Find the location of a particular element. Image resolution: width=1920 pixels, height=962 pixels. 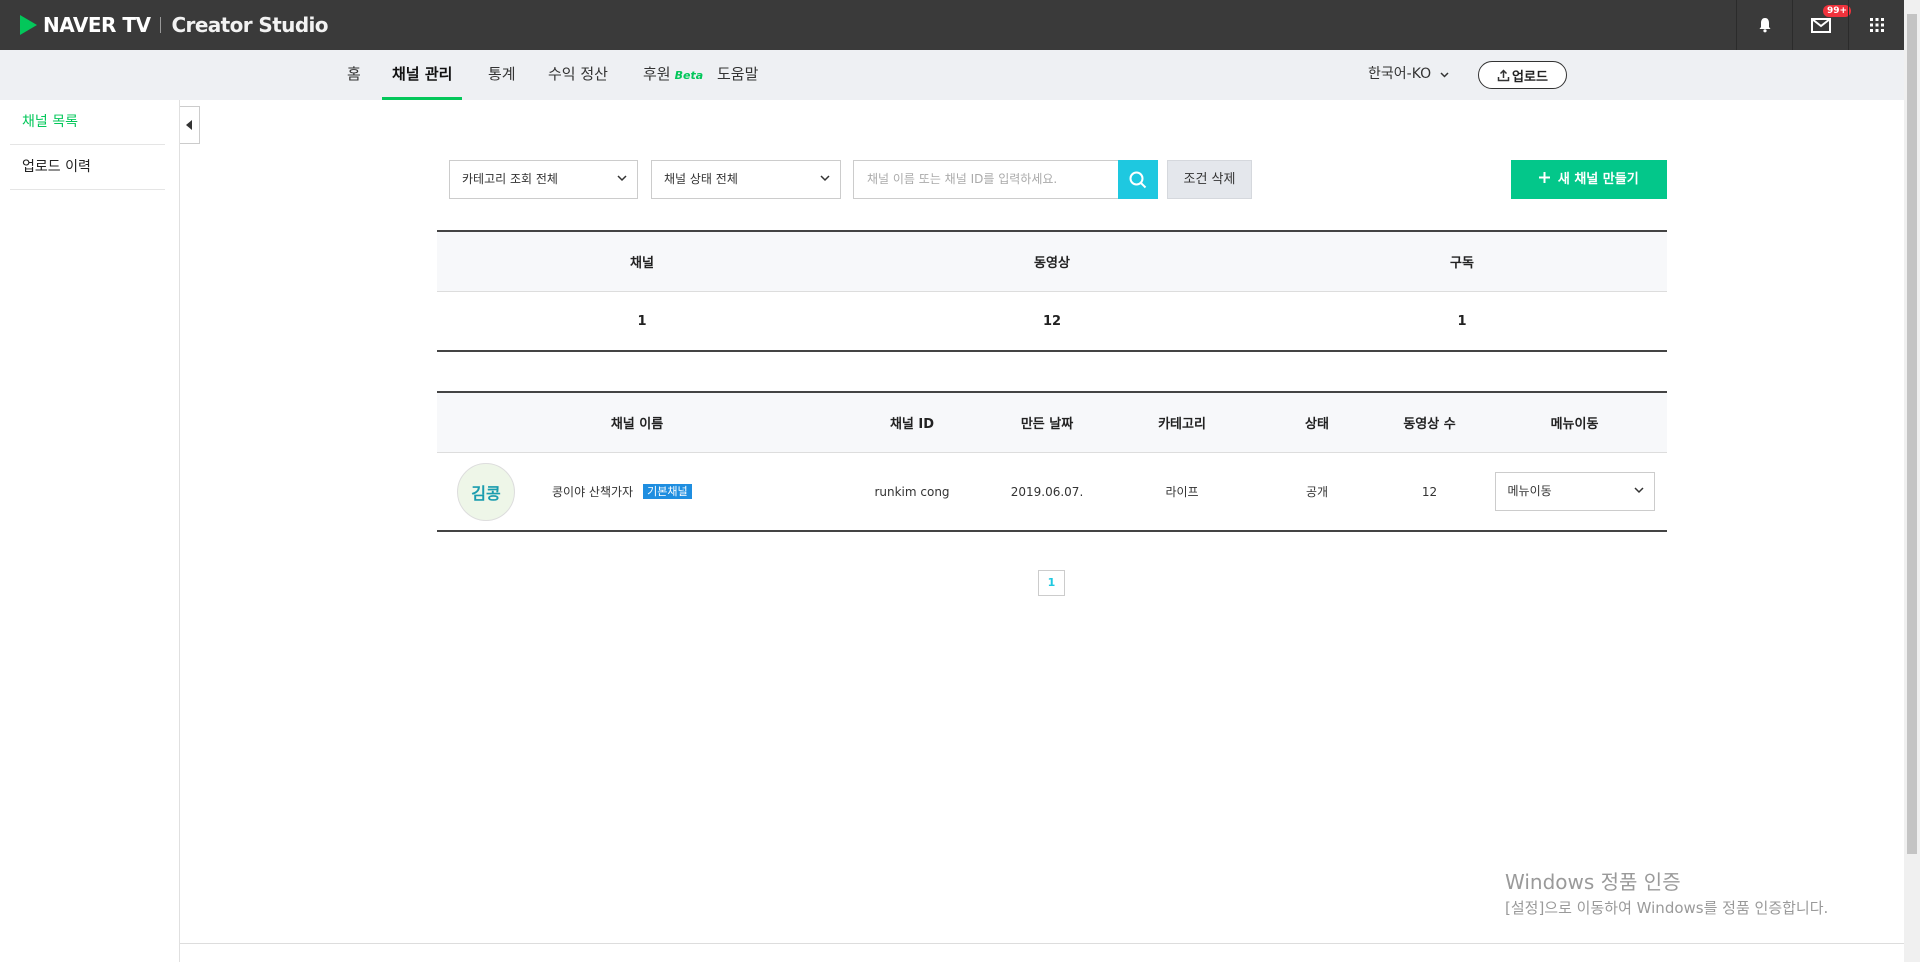

col-channel-id: 채널 ID is located at coordinates (912, 424).